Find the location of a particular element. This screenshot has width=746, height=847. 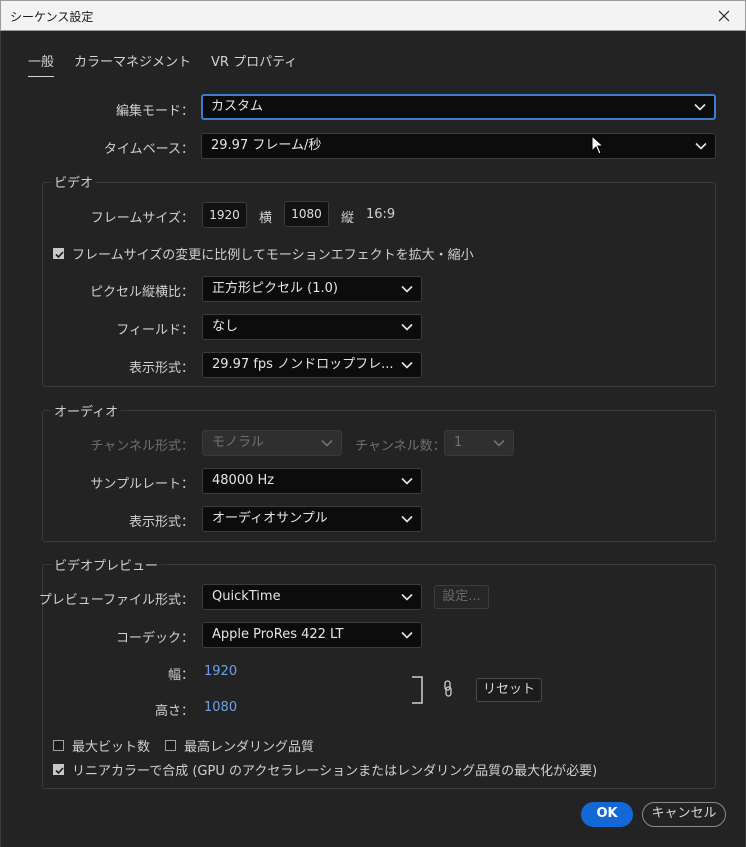

frame-width-unit: 横 is located at coordinates (266, 218).